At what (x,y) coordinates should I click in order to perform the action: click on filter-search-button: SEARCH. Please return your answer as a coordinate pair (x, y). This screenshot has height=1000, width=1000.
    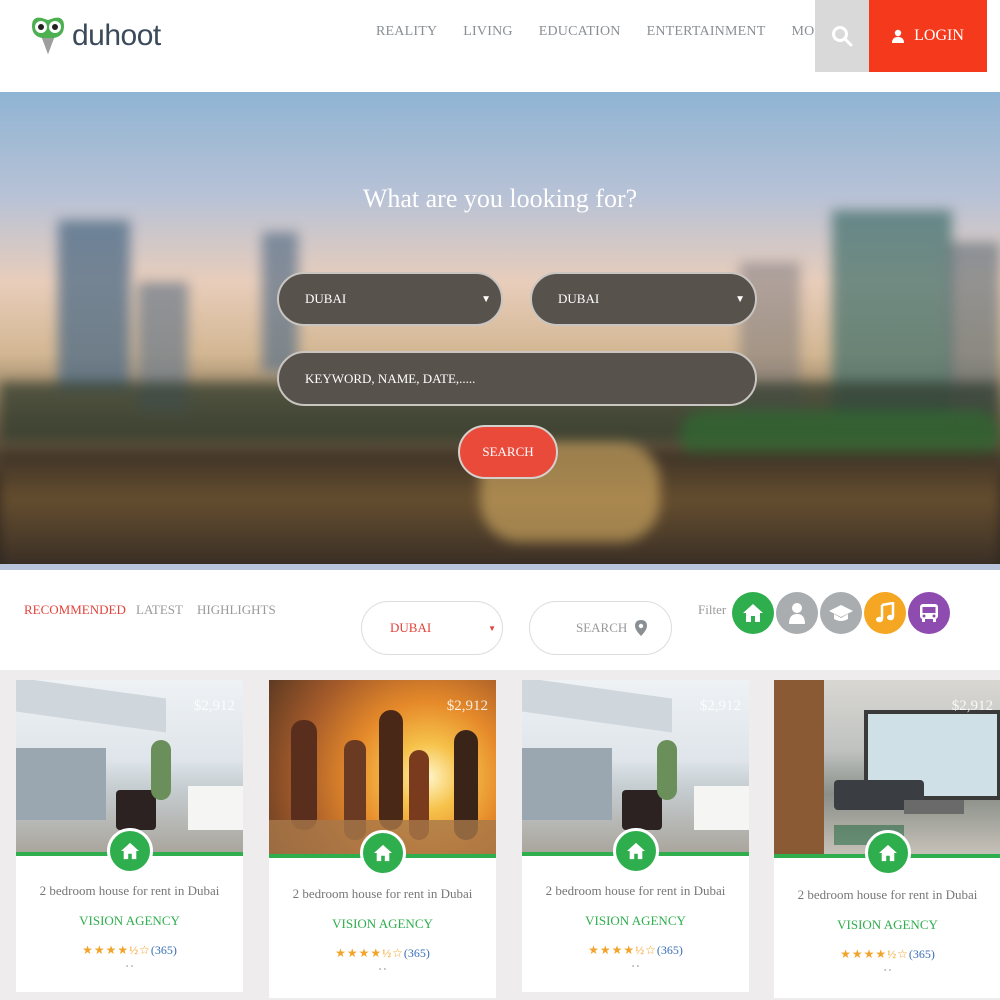
    Looking at the image, I should click on (600, 628).